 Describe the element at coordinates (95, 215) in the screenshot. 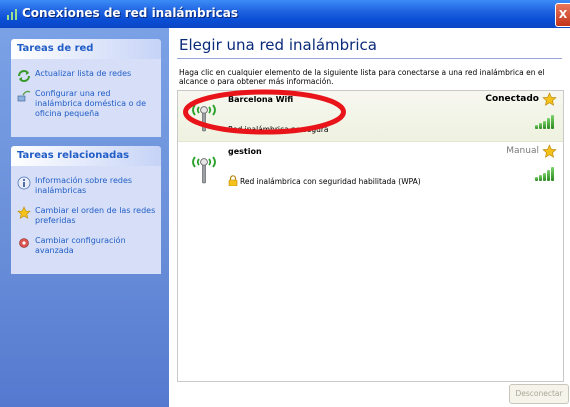

I see `task-label: Cambiar el orden de las redes preferidas` at that location.